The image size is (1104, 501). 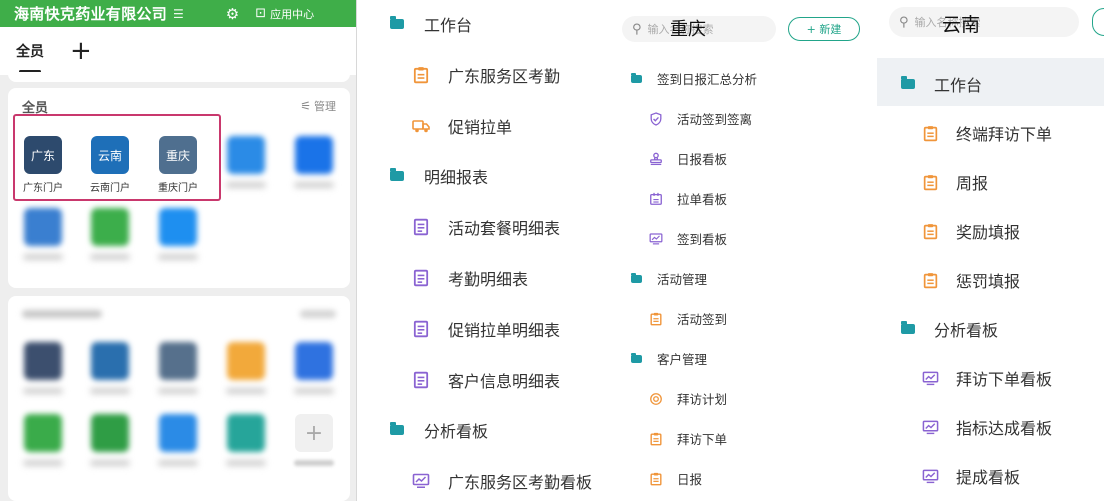 What do you see at coordinates (656, 118) in the screenshot?
I see `shield-check-icon` at bounding box center [656, 118].